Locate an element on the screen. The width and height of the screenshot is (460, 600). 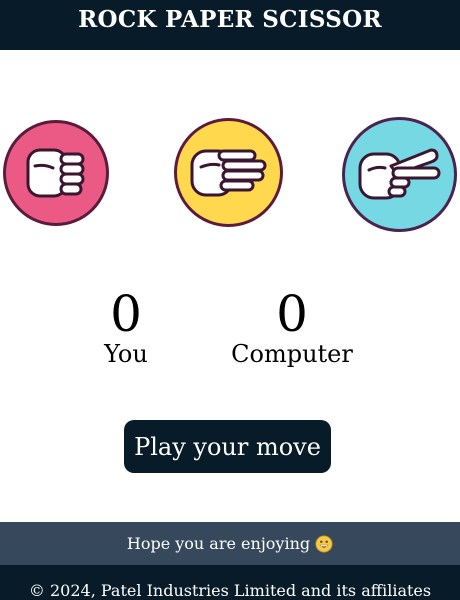
paper-choice is located at coordinates (228, 172).